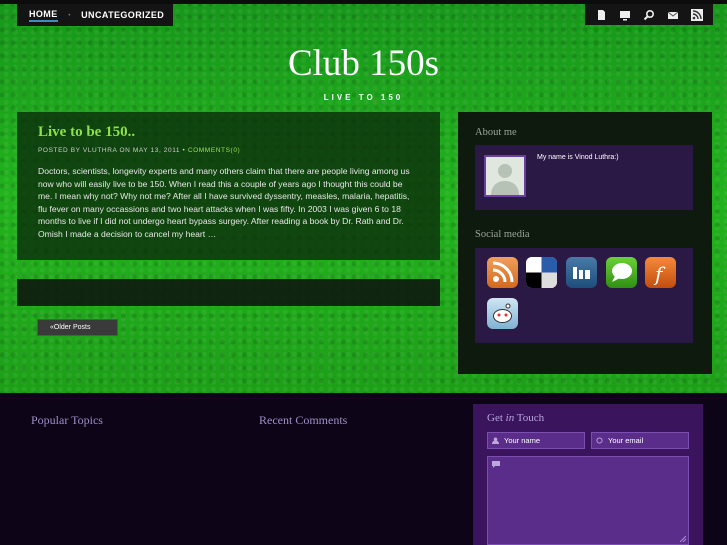 The width and height of the screenshot is (727, 545). Describe the element at coordinates (77, 327) in the screenshot. I see `older-posts-button: «Older Posts` at that location.